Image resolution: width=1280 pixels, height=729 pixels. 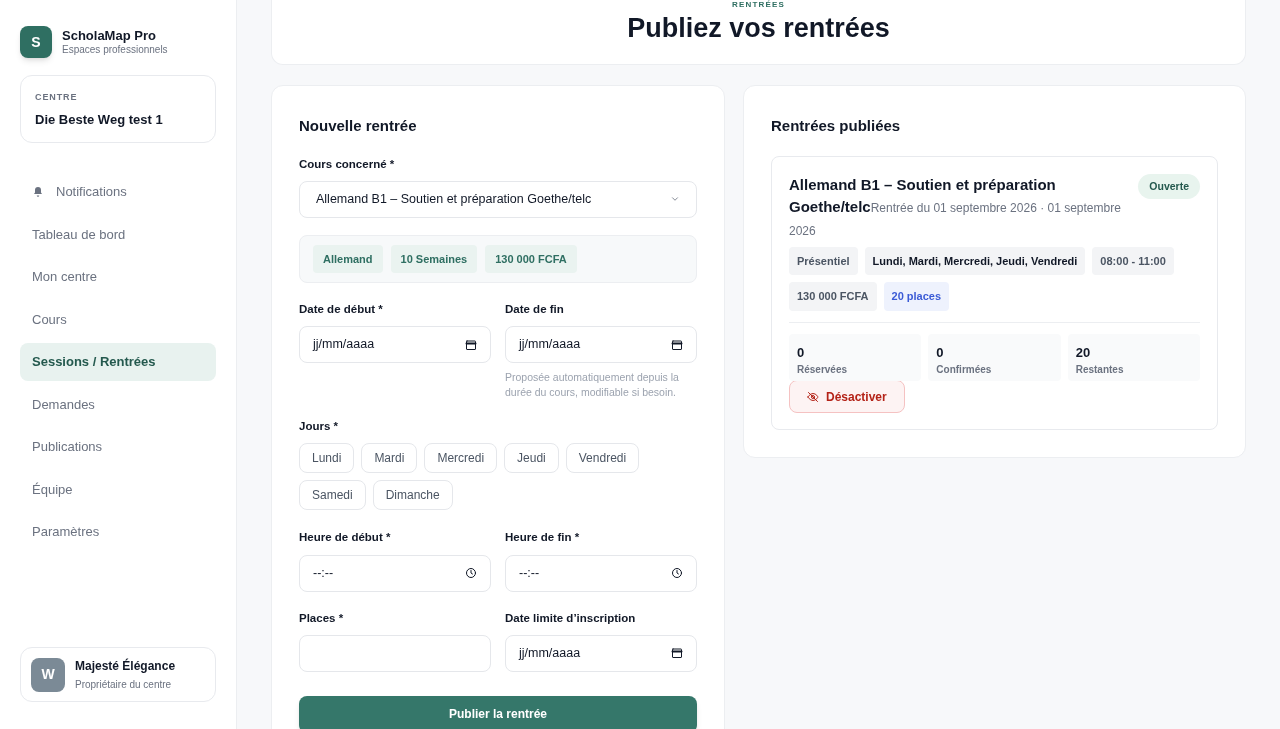 I want to click on nav-item: Demandes, so click(x=118, y=404).